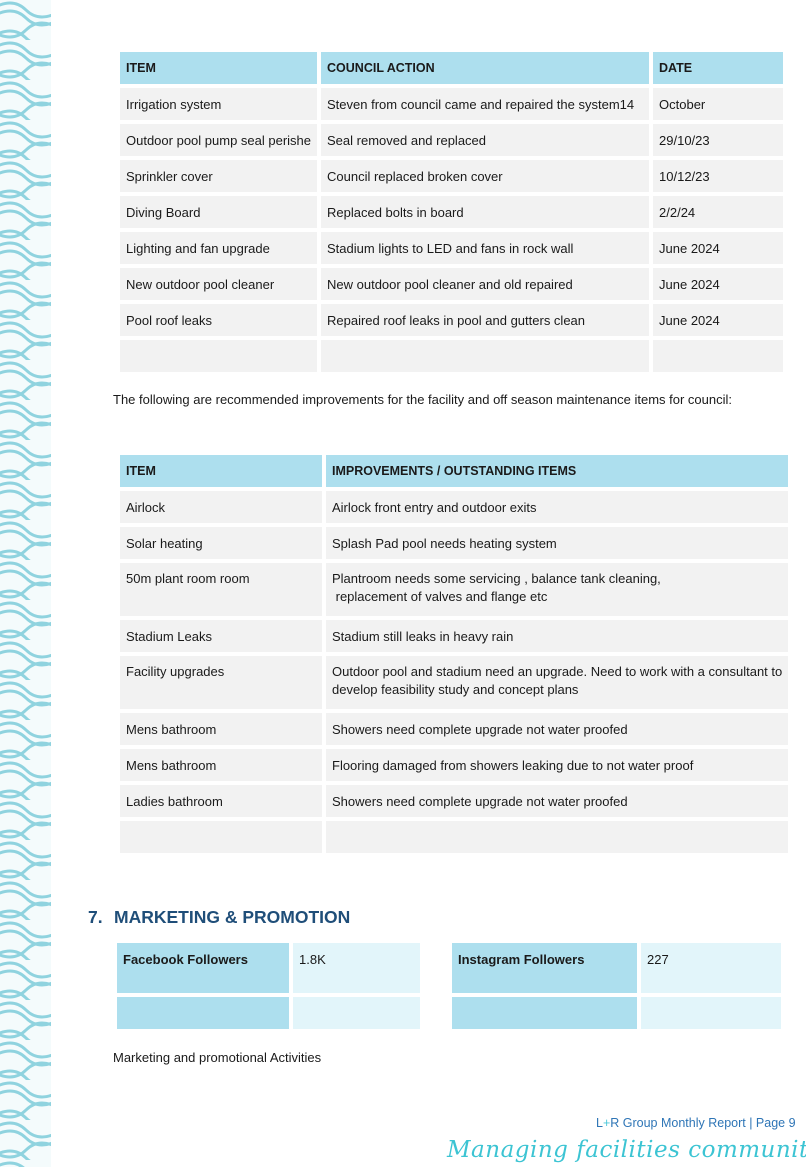 The image size is (806, 1167). Describe the element at coordinates (718, 104) in the screenshot. I see `cell-date: October` at that location.